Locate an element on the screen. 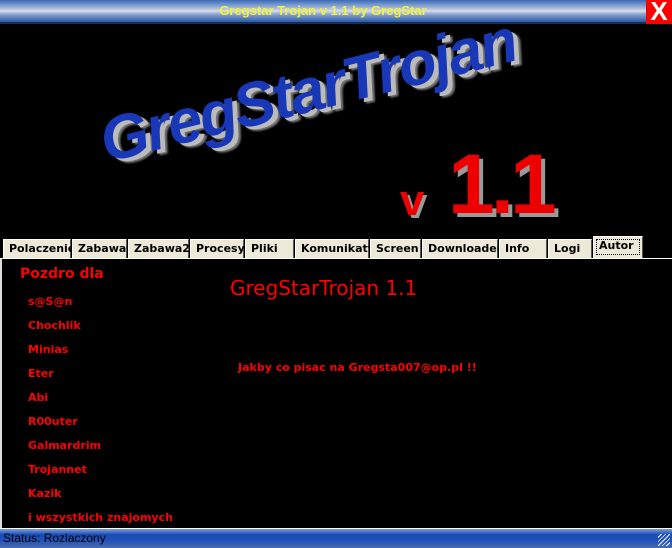  tab-zabawa: Zabawa is located at coordinates (99, 248).